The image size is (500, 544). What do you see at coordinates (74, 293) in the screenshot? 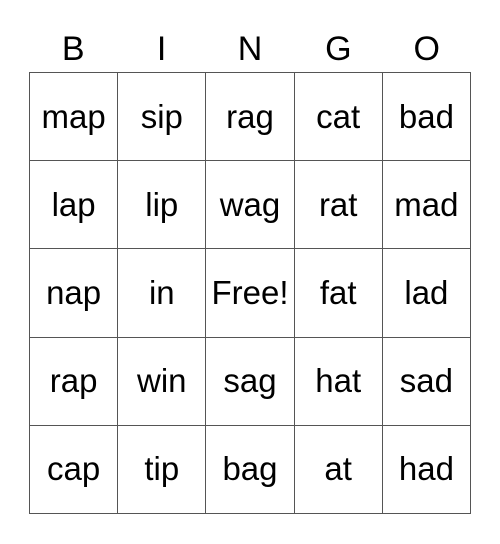
I see `bingo-cell: nap` at bounding box center [74, 293].